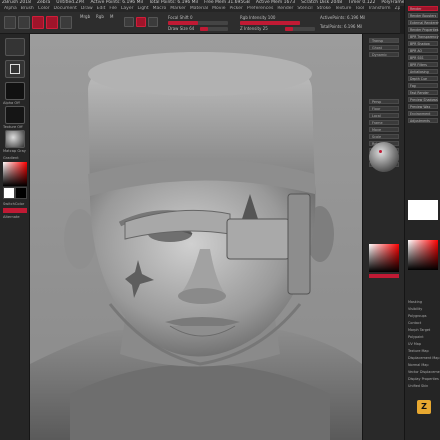  What do you see at coordinates (285, 8) in the screenshot?
I see `menu-item-render: Render` at bounding box center [285, 8].